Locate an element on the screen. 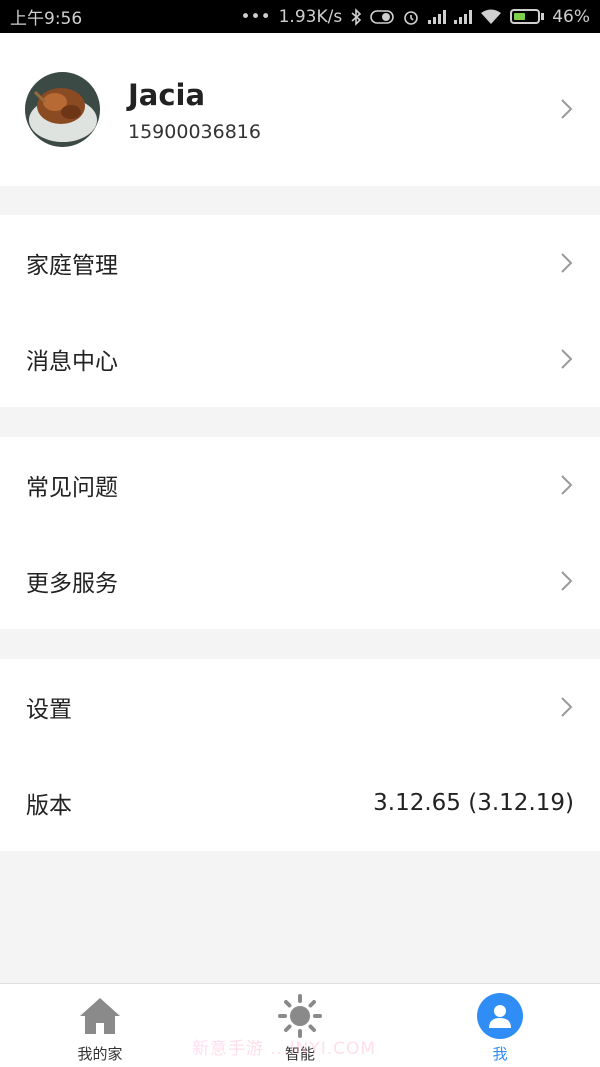  menu-item-messages: 消息中心 is located at coordinates (300, 359).